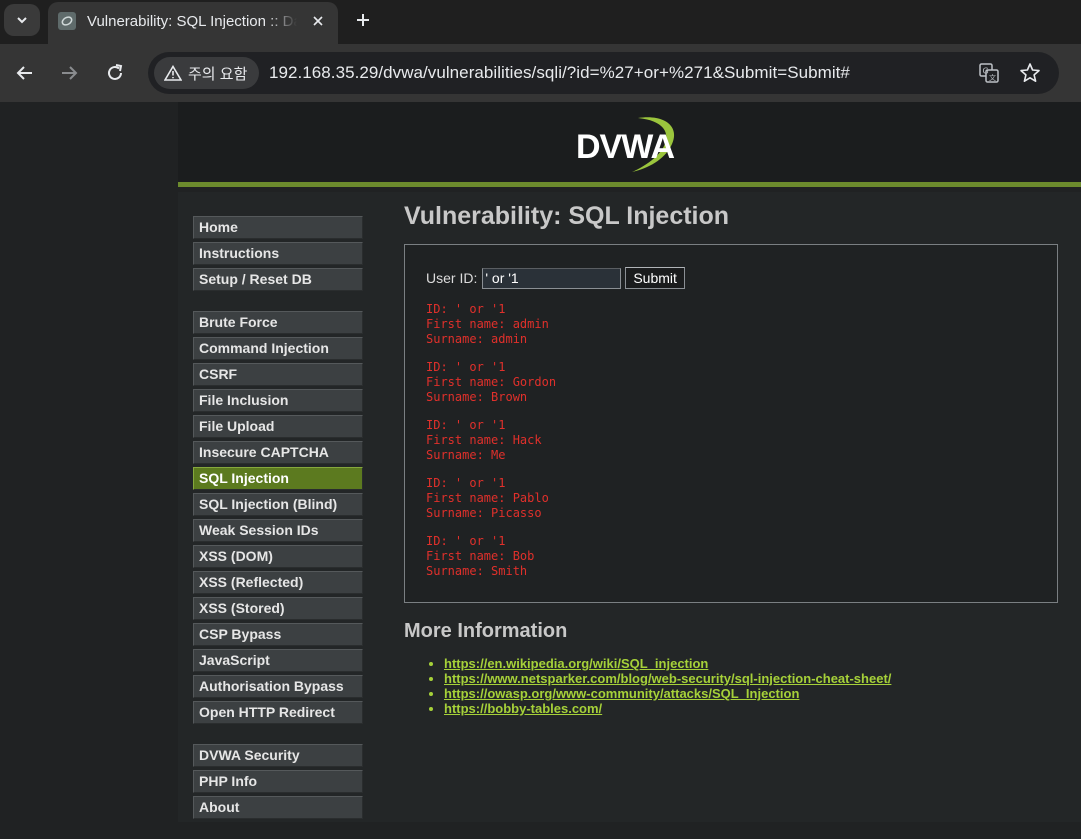  Describe the element at coordinates (67, 21) in the screenshot. I see `dvwa-favicon-icon` at that location.